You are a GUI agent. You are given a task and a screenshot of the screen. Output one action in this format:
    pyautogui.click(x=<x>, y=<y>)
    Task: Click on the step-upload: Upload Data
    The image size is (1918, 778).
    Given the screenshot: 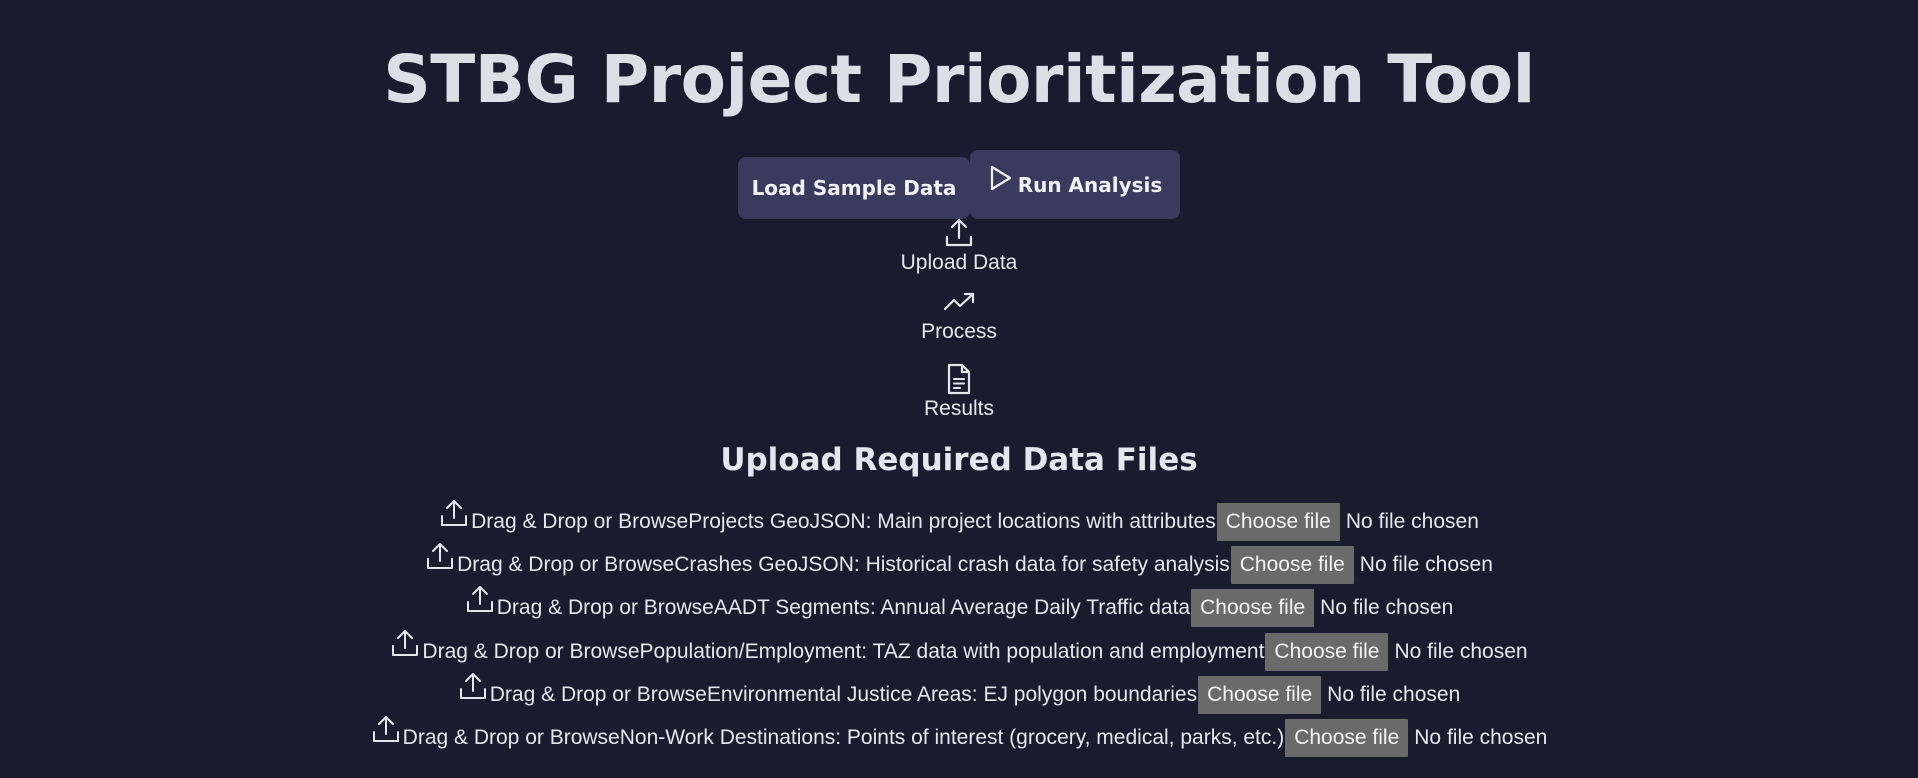 What is the action you would take?
    pyautogui.click(x=959, y=252)
    